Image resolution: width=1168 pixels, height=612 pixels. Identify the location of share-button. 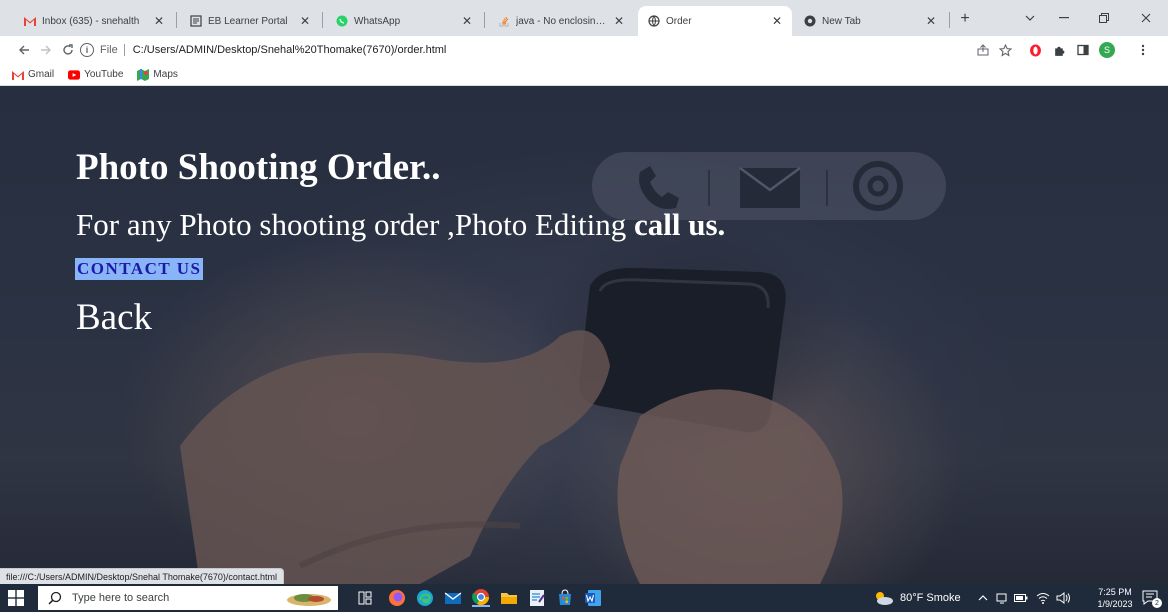
(983, 50).